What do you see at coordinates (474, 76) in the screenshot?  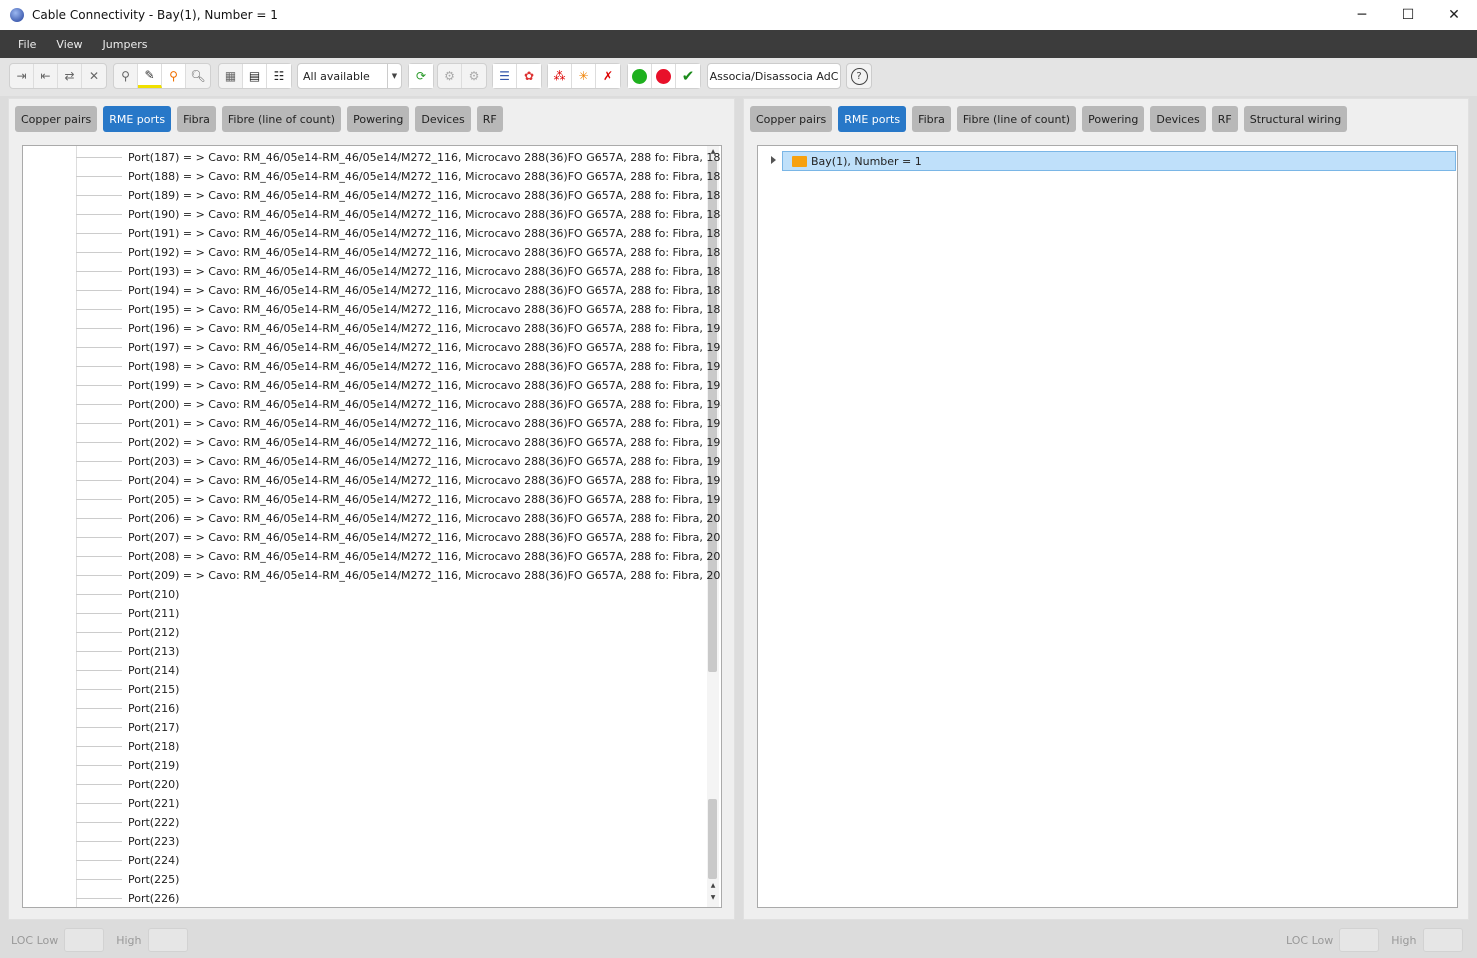 I see `network-in-icon: ⚙` at bounding box center [474, 76].